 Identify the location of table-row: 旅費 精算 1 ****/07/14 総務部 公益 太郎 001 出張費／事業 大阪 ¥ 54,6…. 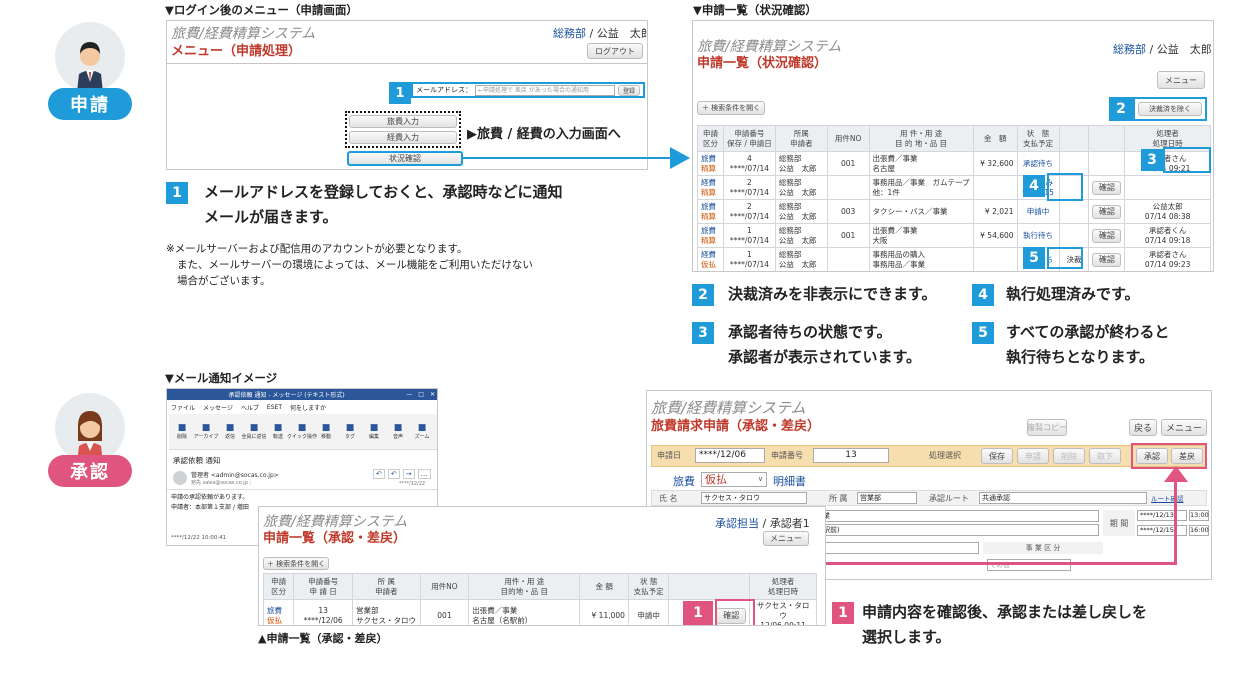
(954, 235).